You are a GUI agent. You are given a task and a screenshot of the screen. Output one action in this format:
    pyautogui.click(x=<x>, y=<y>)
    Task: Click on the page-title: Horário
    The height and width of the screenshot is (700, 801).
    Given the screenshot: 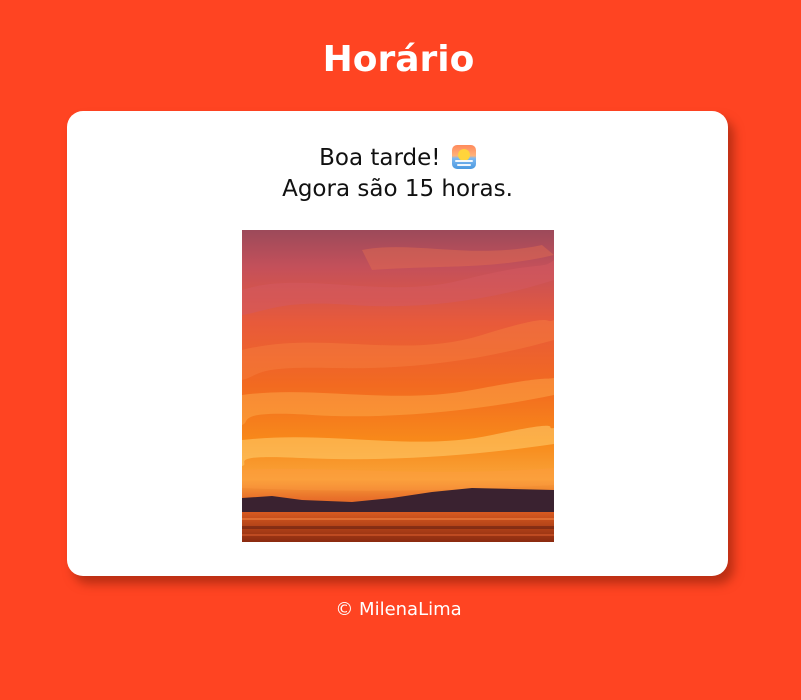 What is the action you would take?
    pyautogui.click(x=398, y=59)
    